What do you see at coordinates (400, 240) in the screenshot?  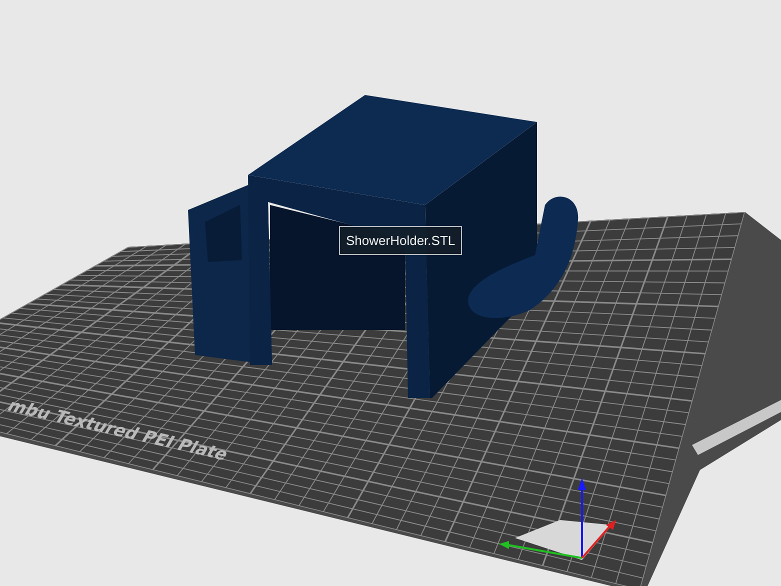 I see `object-tooltip: ShowerHolder.STL` at bounding box center [400, 240].